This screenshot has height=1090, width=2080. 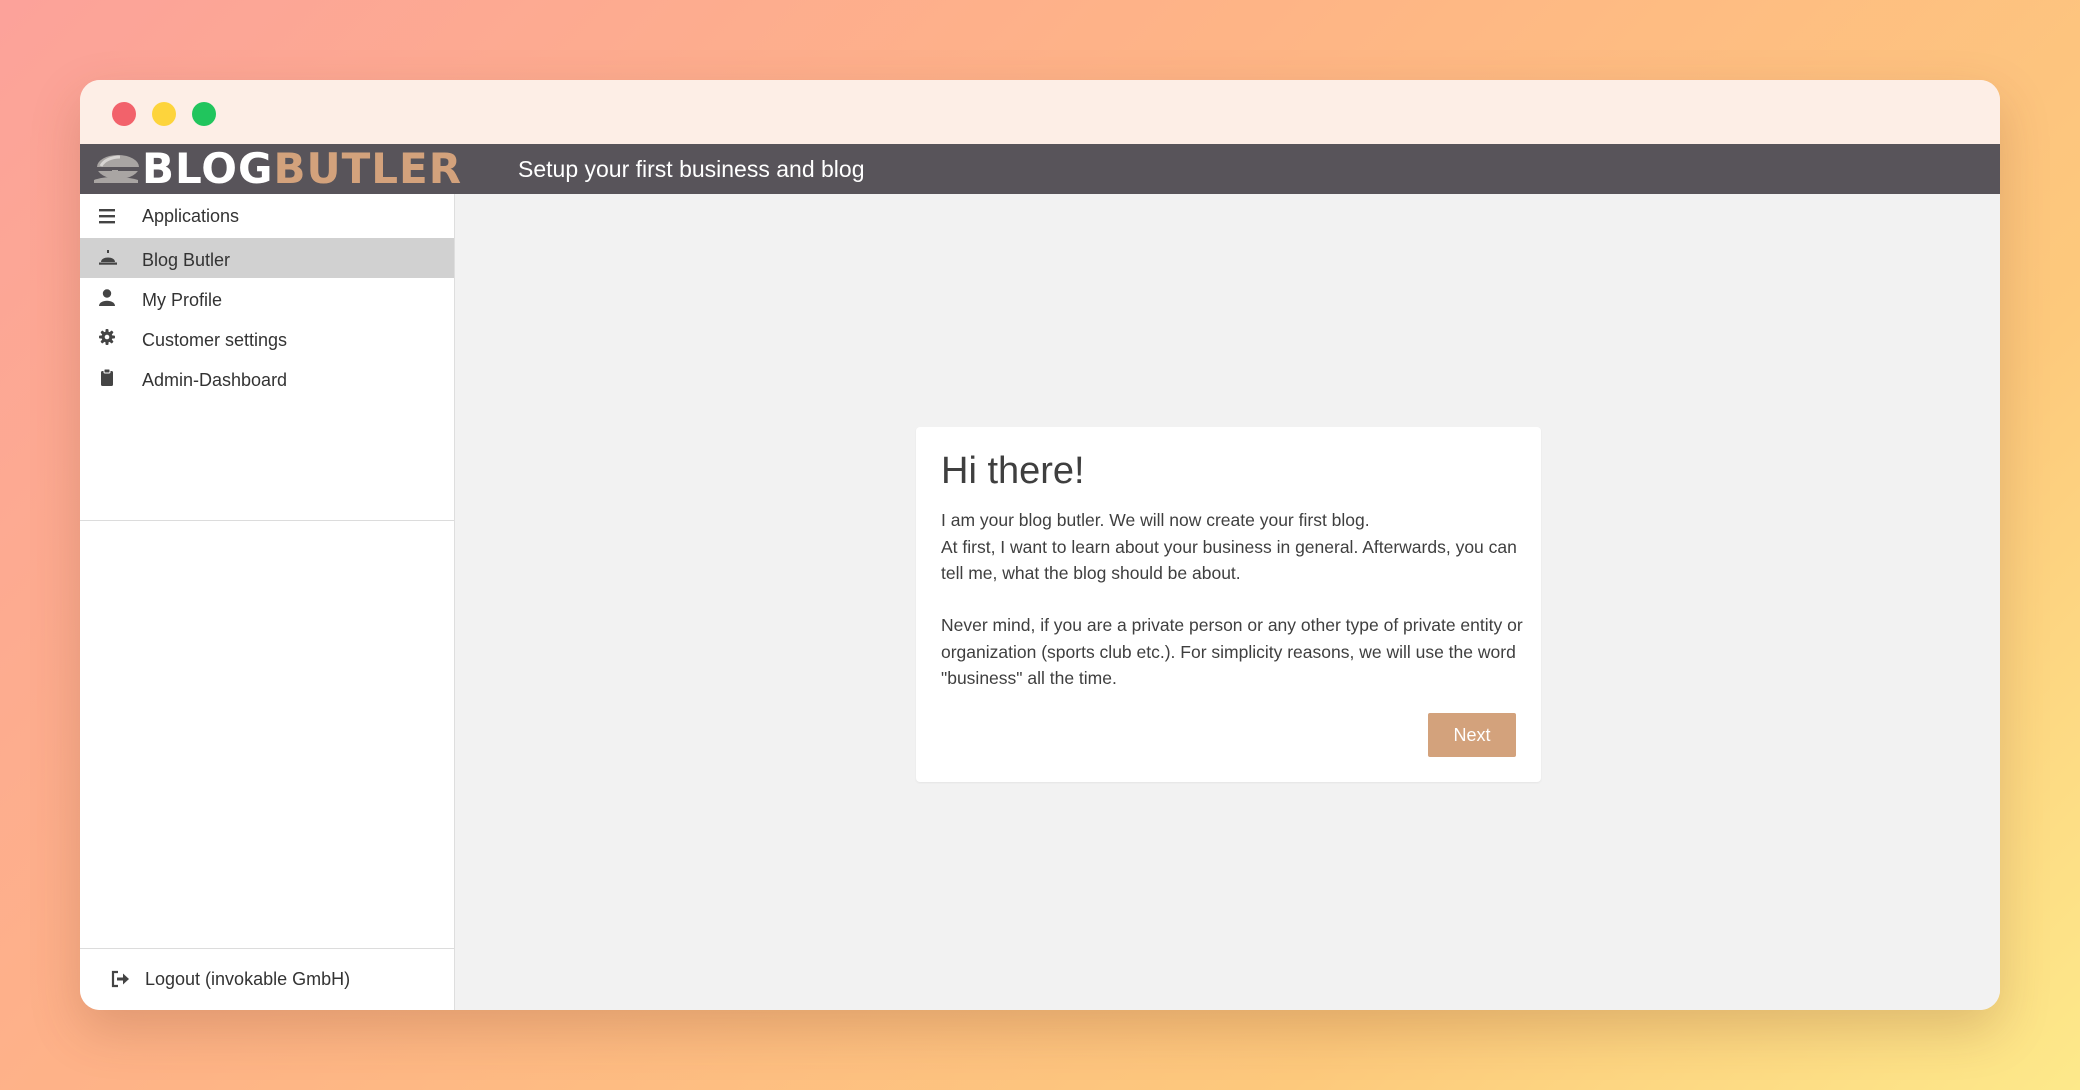 What do you see at coordinates (107, 297) in the screenshot?
I see `user-icon` at bounding box center [107, 297].